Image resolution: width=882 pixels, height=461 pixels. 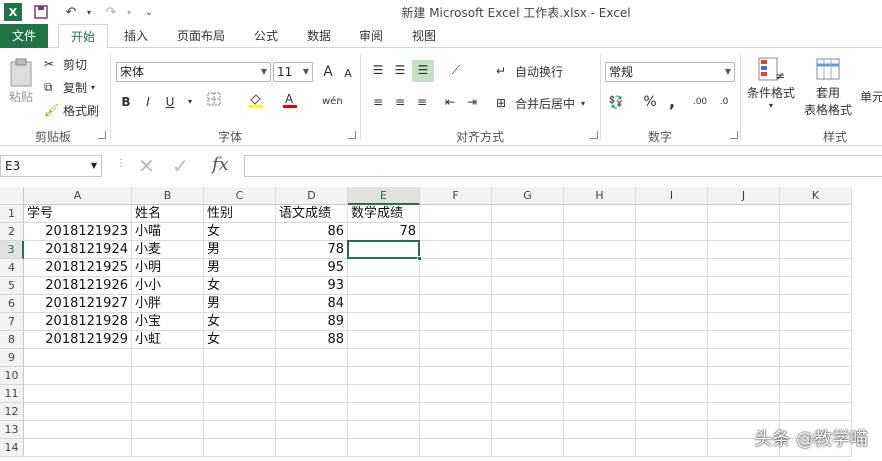 I want to click on row-header-14: 14, so click(x=12, y=448).